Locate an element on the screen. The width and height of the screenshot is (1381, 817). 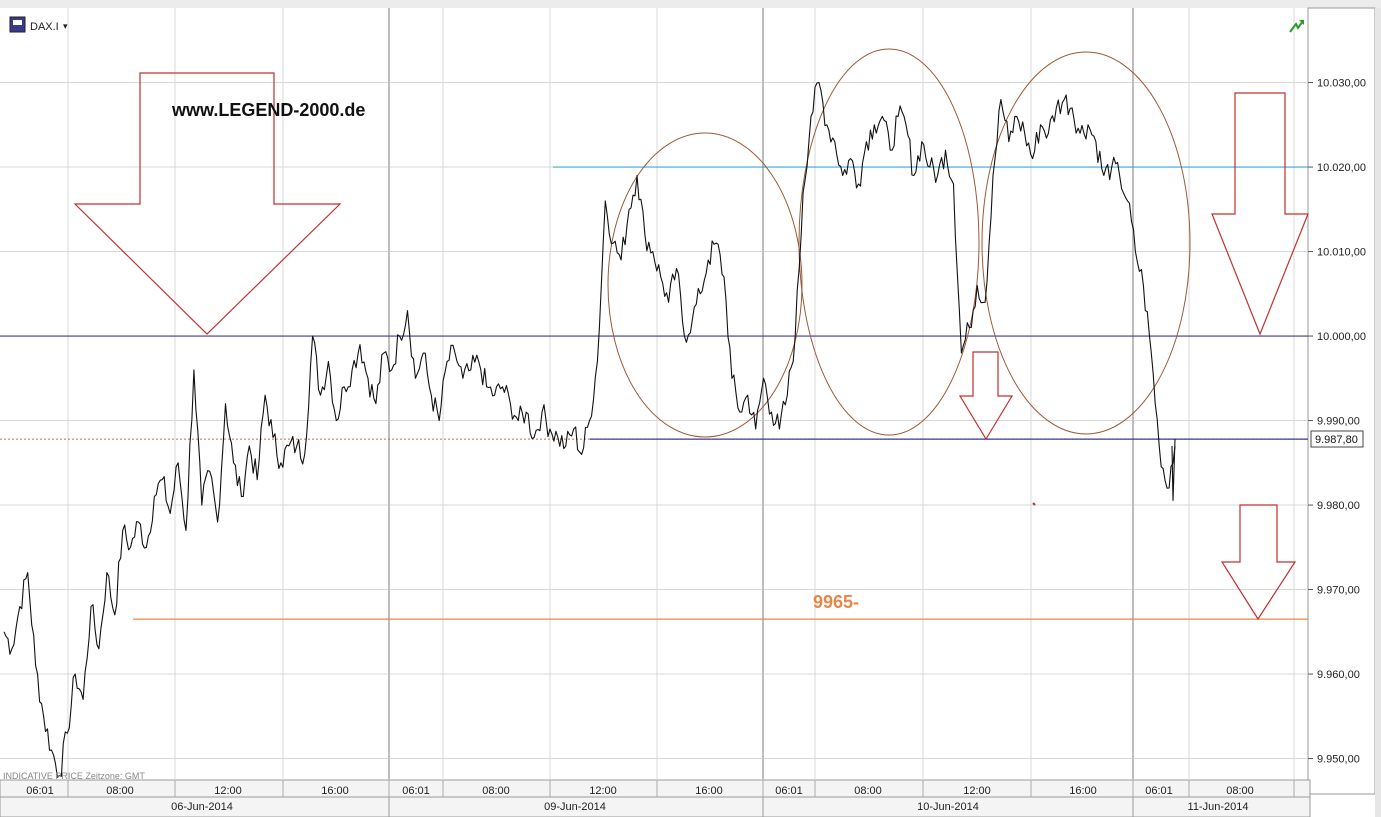
date-label: 06-Jun-2014 is located at coordinates (202, 807).